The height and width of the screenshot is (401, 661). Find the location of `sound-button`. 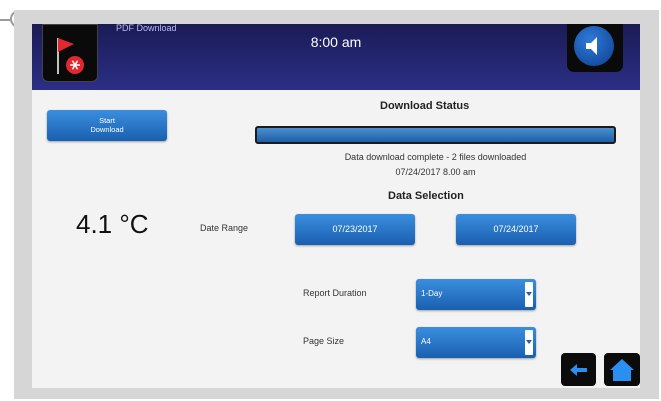

sound-button is located at coordinates (595, 48).